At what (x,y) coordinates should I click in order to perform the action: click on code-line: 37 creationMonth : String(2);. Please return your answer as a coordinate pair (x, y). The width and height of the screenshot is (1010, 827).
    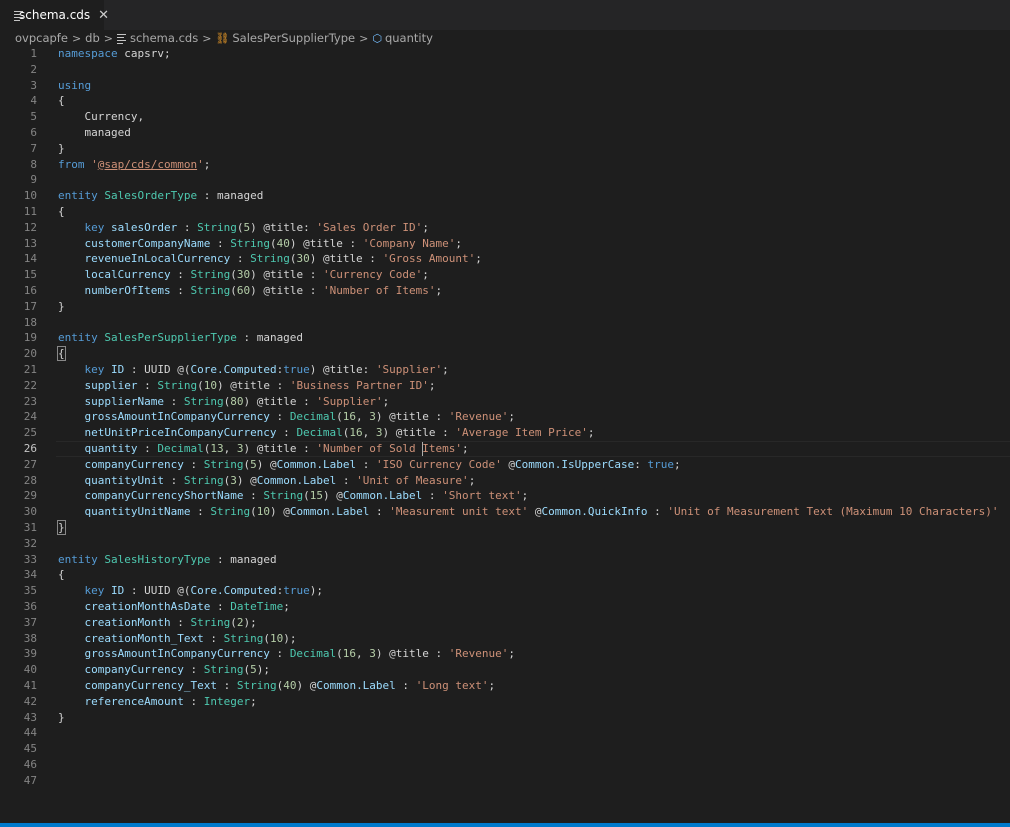
    Looking at the image, I should click on (505, 623).